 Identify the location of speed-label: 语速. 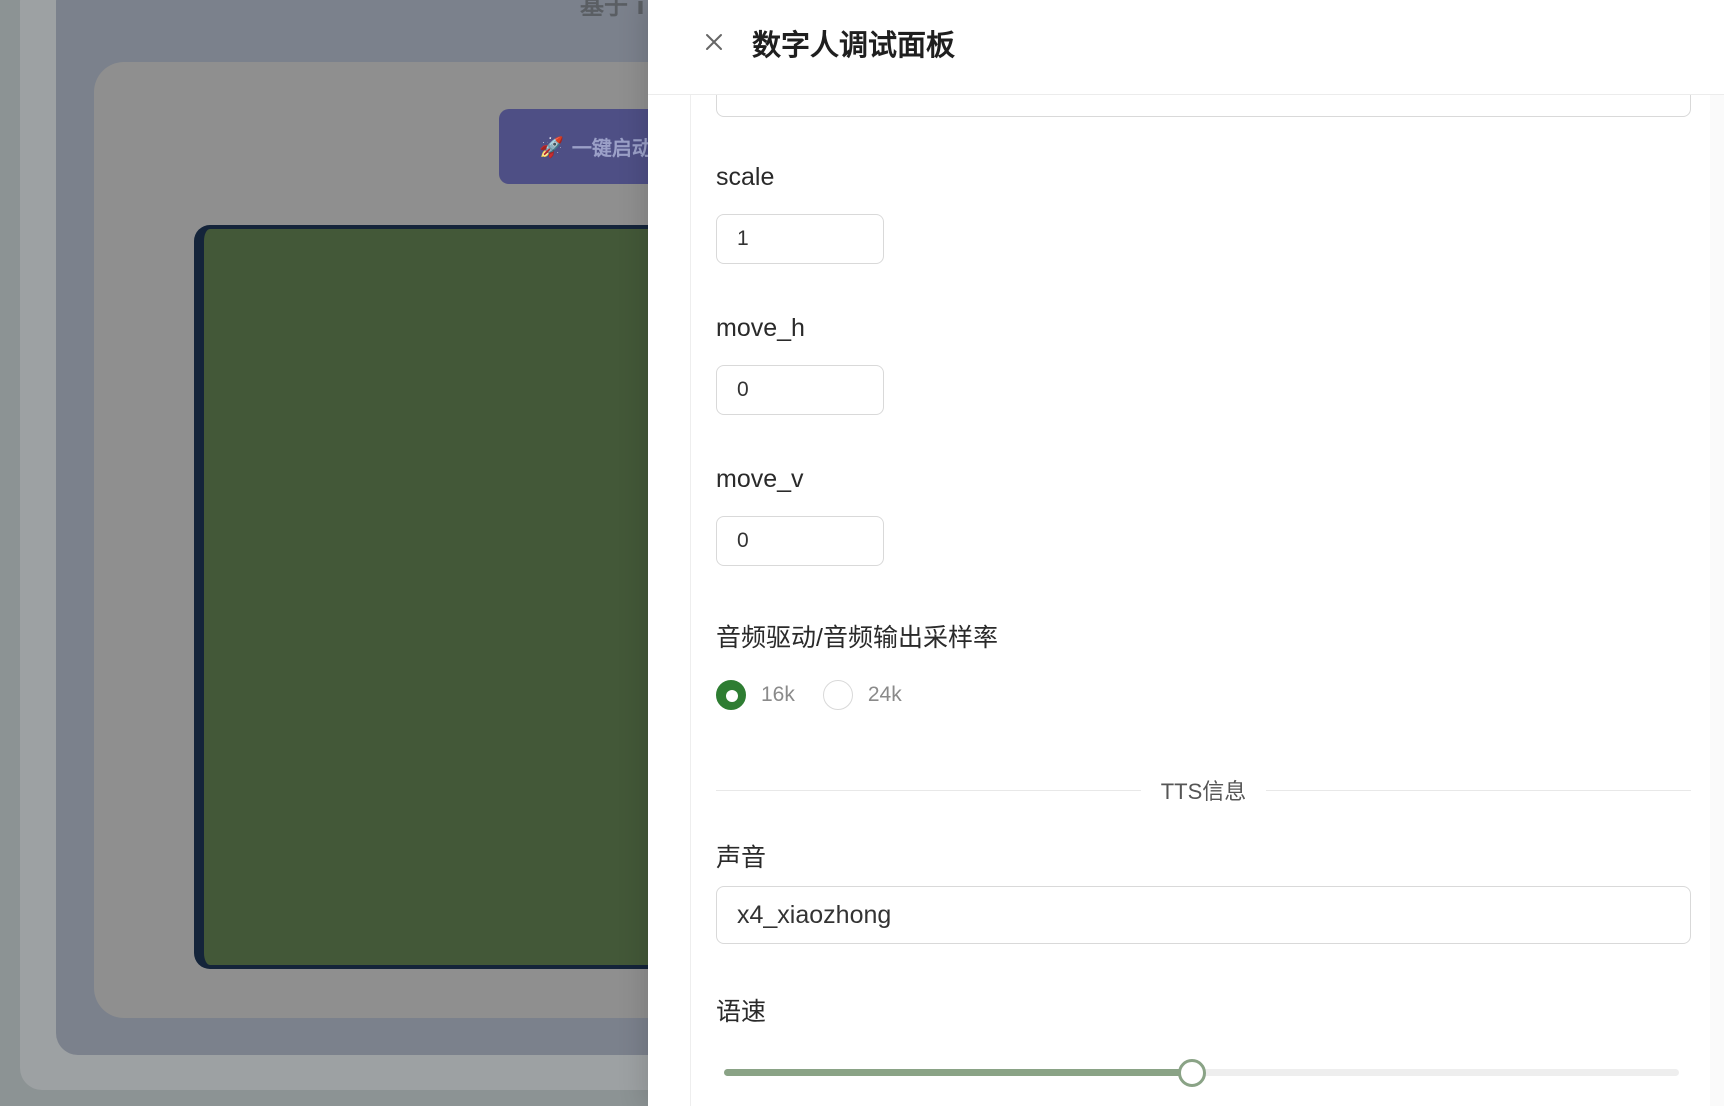
(741, 1012).